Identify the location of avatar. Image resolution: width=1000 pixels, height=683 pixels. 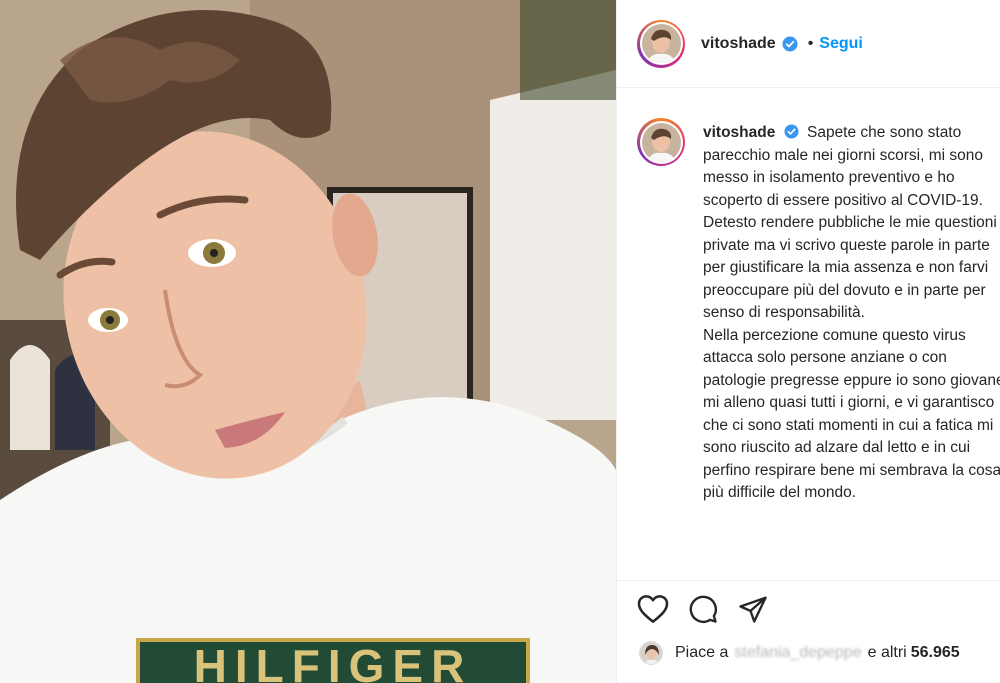
(661, 43).